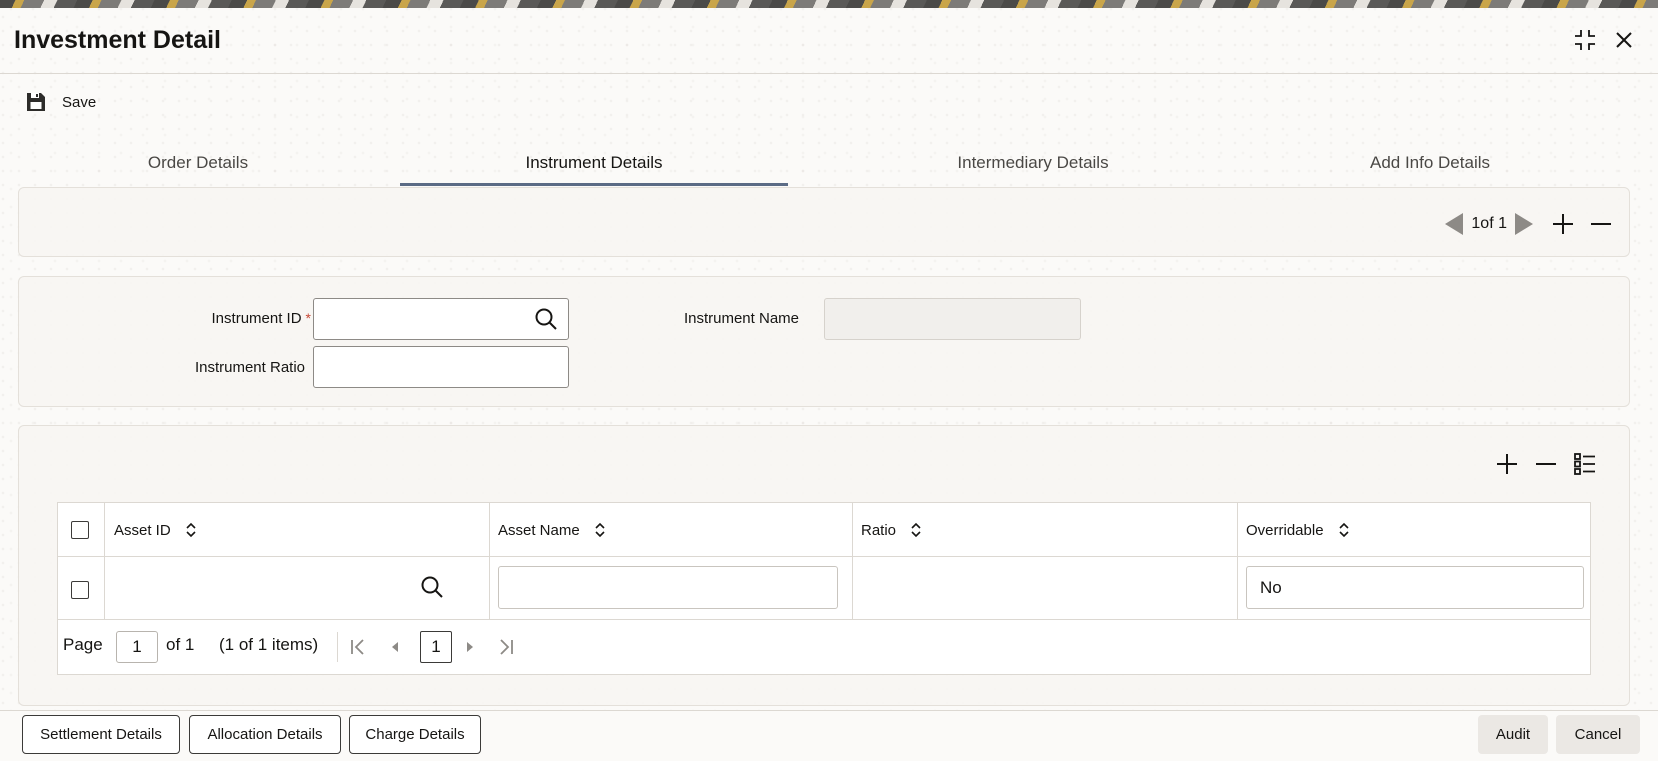 This screenshot has width=1658, height=761. What do you see at coordinates (1271, 587) in the screenshot?
I see `overridable-value: No` at bounding box center [1271, 587].